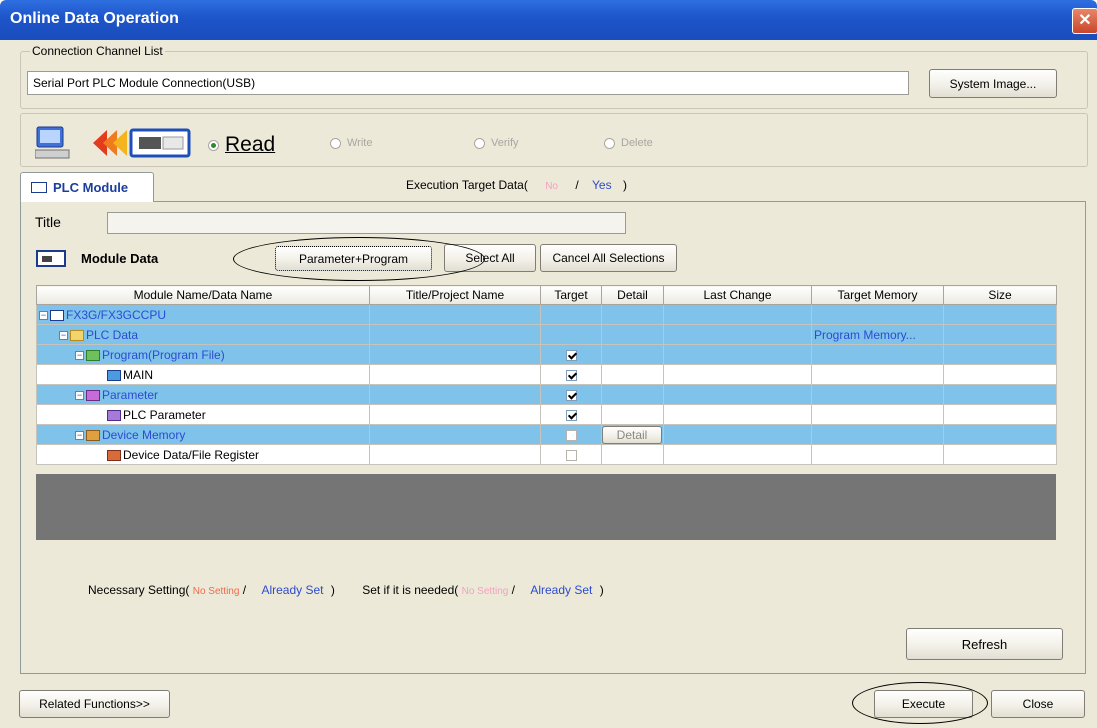 The width and height of the screenshot is (1097, 728). What do you see at coordinates (551, 186) in the screenshot?
I see `execution-target-no: No` at bounding box center [551, 186].